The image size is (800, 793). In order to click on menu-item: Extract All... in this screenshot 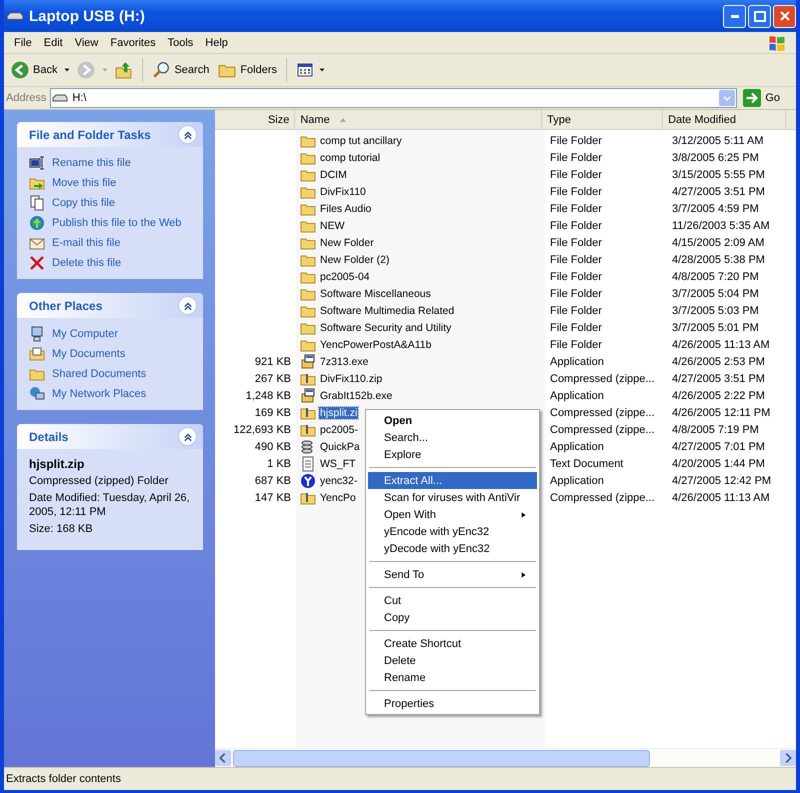, I will do `click(452, 480)`.